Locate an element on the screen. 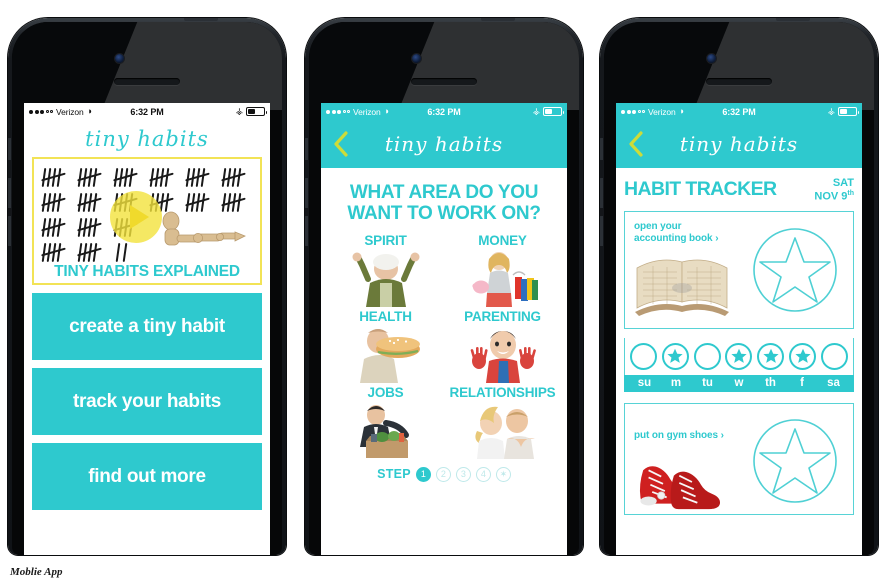  track-your-habits-button: track your habits is located at coordinates (147, 401).